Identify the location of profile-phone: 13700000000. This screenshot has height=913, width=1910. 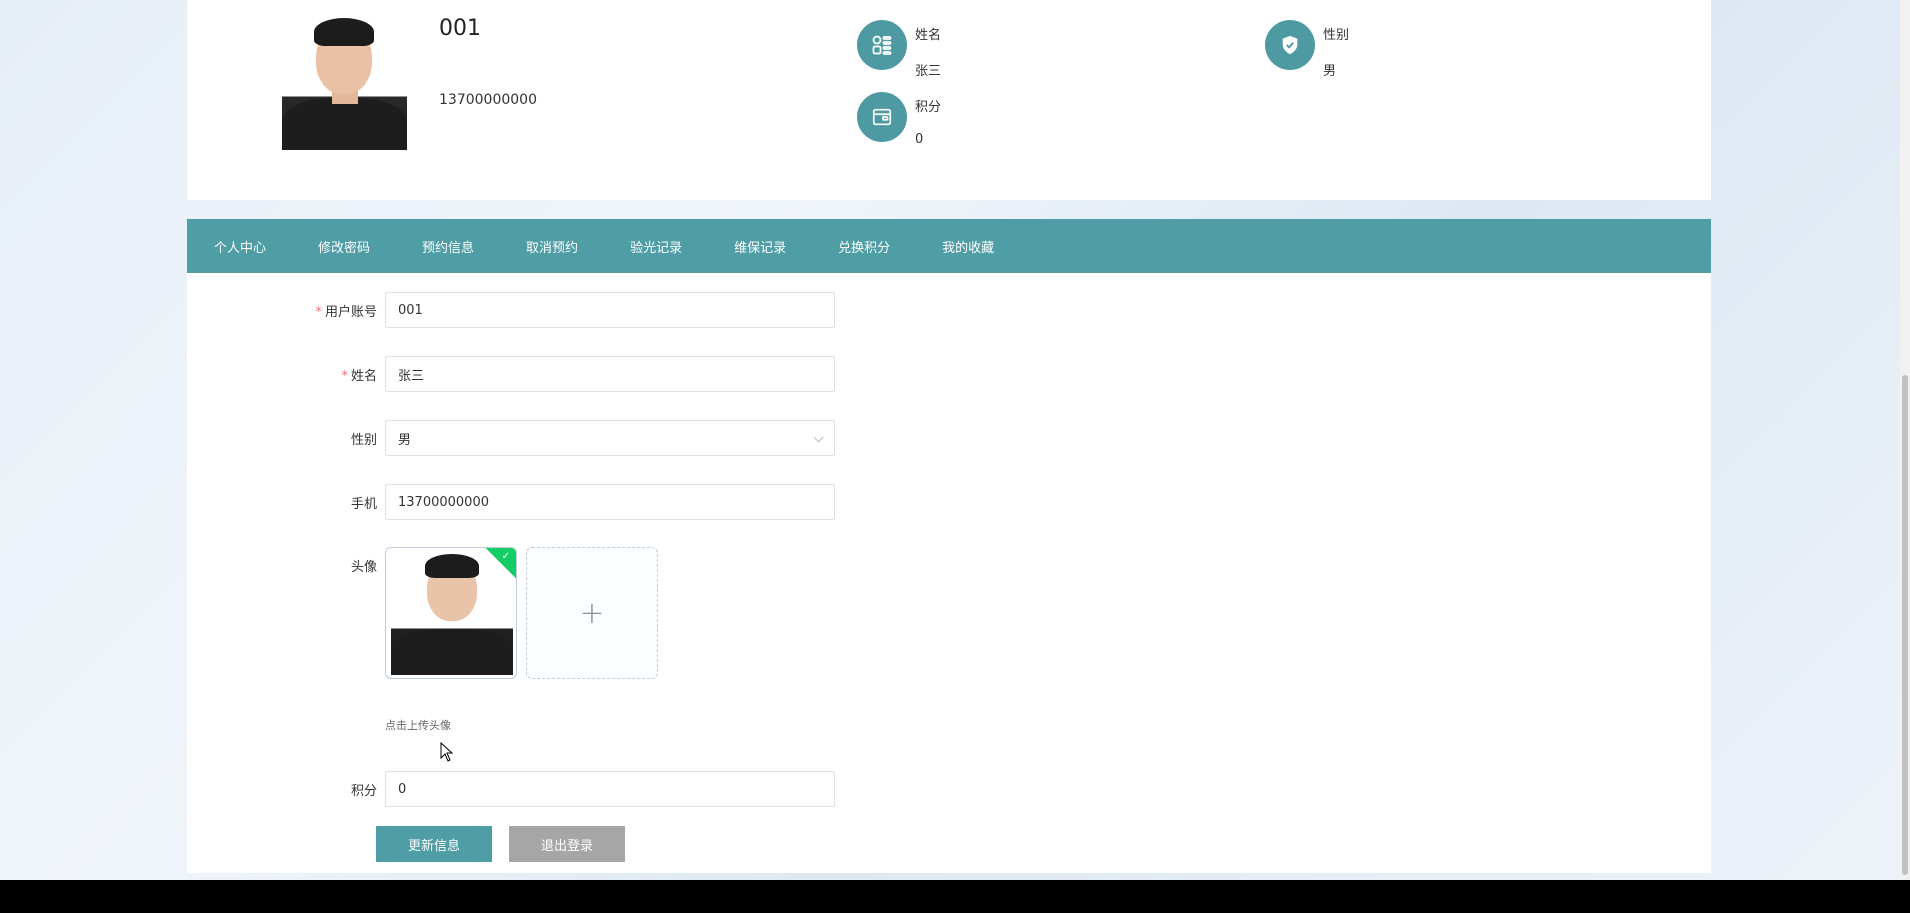
(488, 100).